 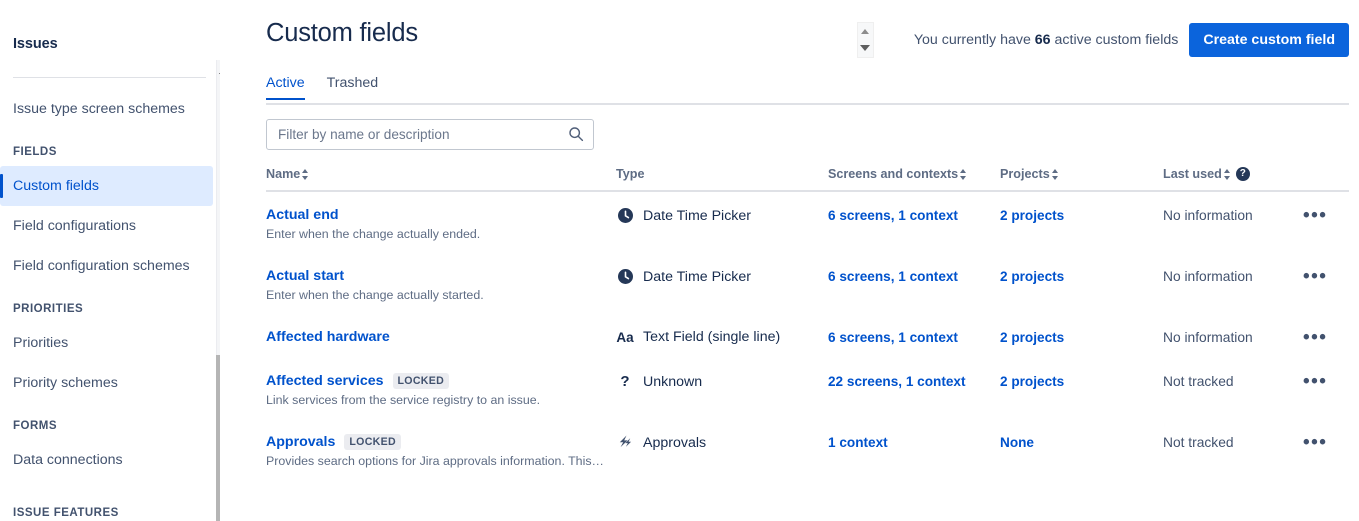 What do you see at coordinates (1208, 276) in the screenshot?
I see `last-used-value: No information` at bounding box center [1208, 276].